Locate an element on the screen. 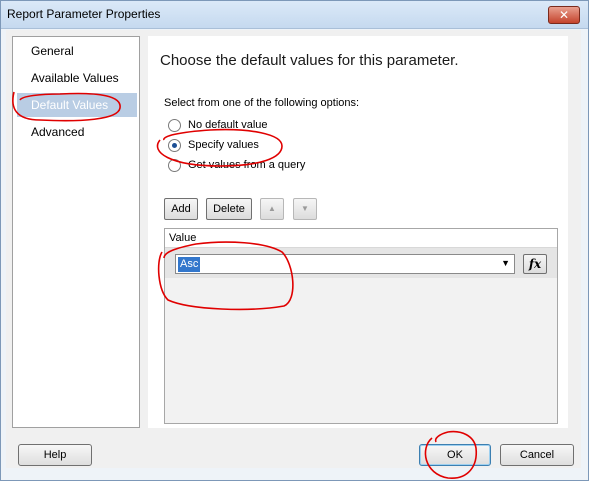 This screenshot has width=589, height=481. nav-item-default-values: Default Values is located at coordinates (77, 105).